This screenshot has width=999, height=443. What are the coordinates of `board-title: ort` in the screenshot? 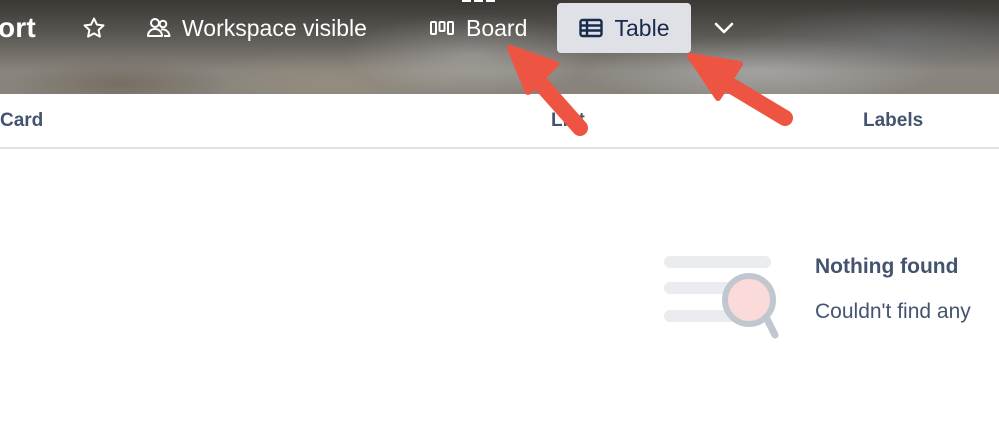 It's located at (18, 28).